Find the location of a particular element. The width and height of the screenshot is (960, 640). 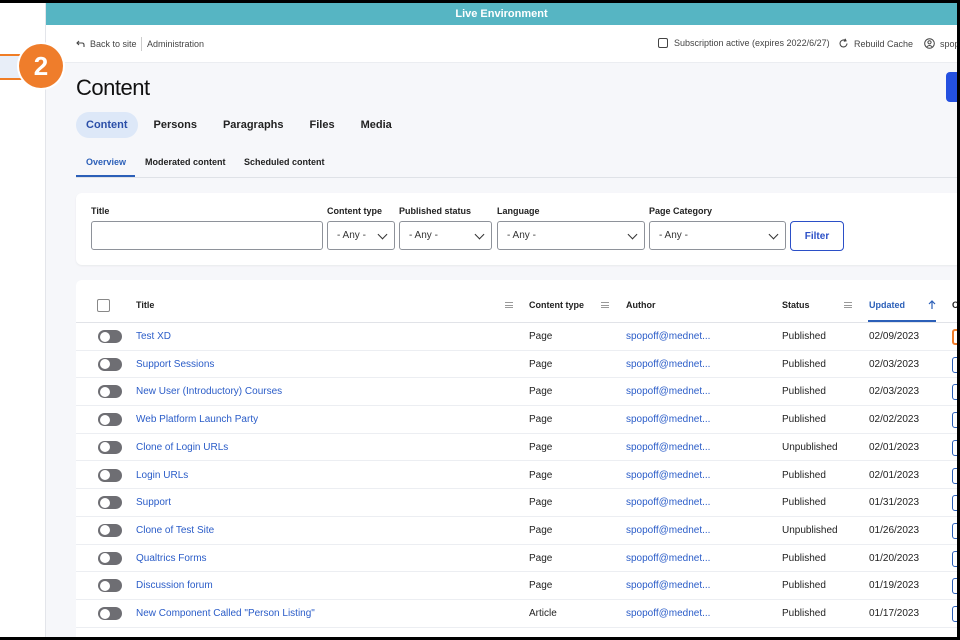

language-select: - Any - is located at coordinates (571, 235).